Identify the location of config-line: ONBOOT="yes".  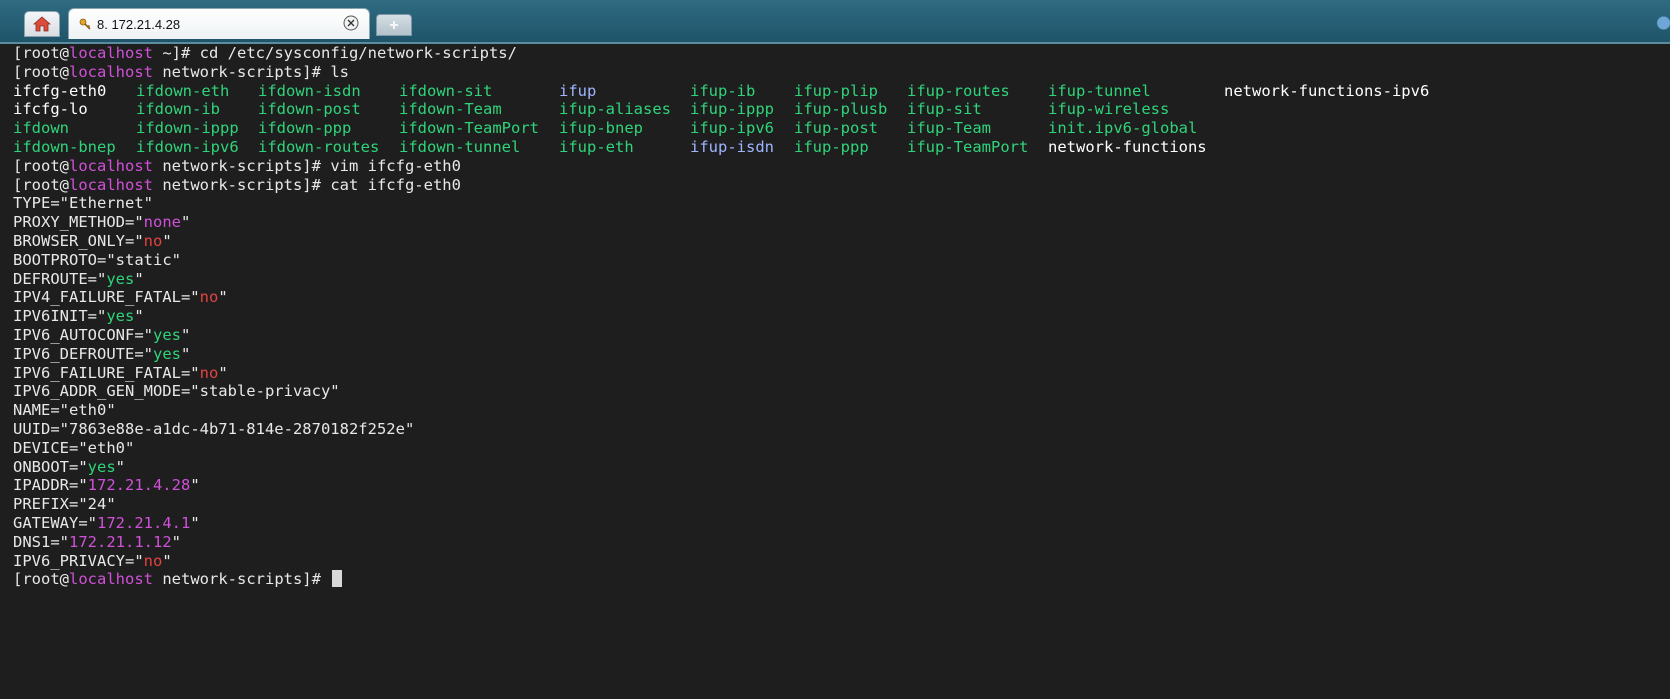
(69, 466).